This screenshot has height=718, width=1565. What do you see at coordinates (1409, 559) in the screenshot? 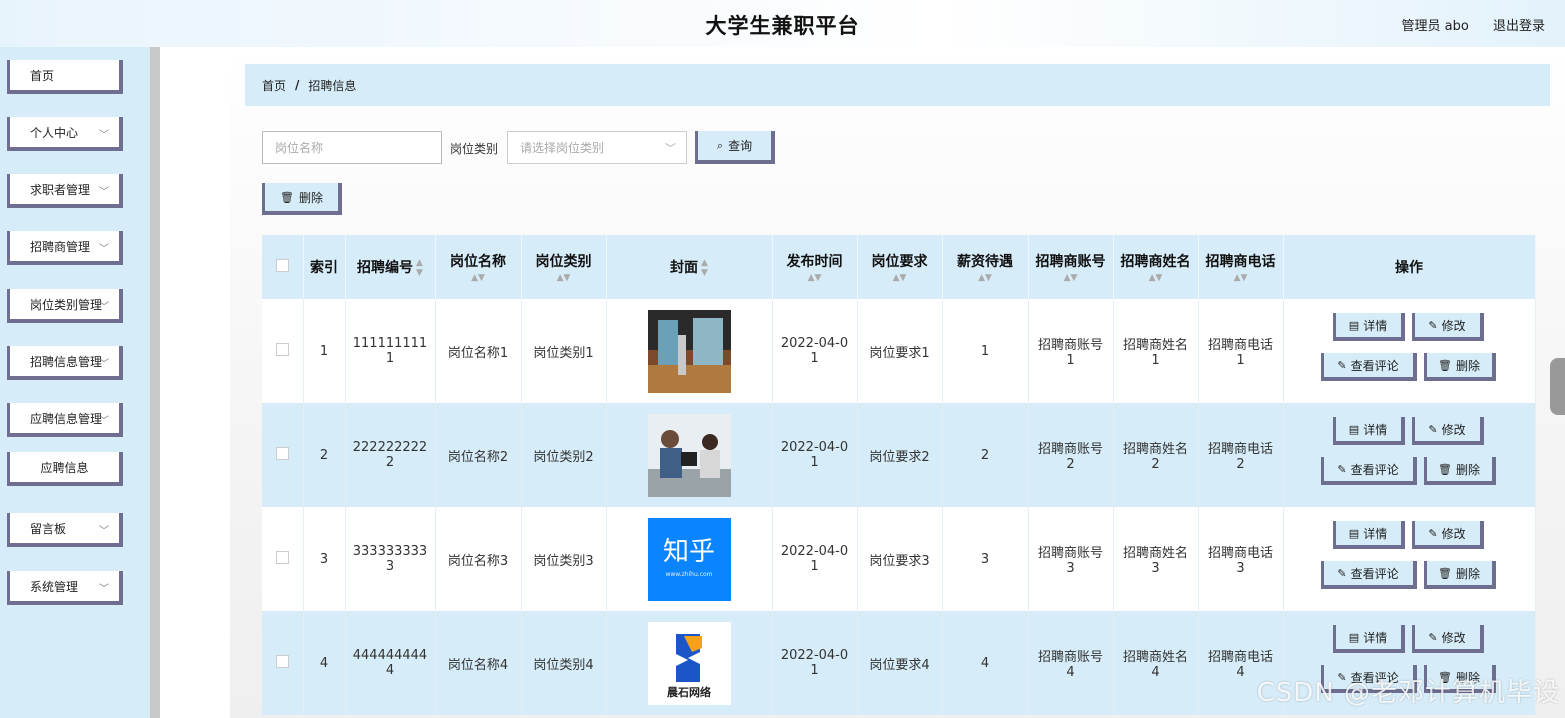
I see `cell-ops: ▤ 详情 ✎ 修改 ✎ 查看评论 🗑 删除` at bounding box center [1409, 559].